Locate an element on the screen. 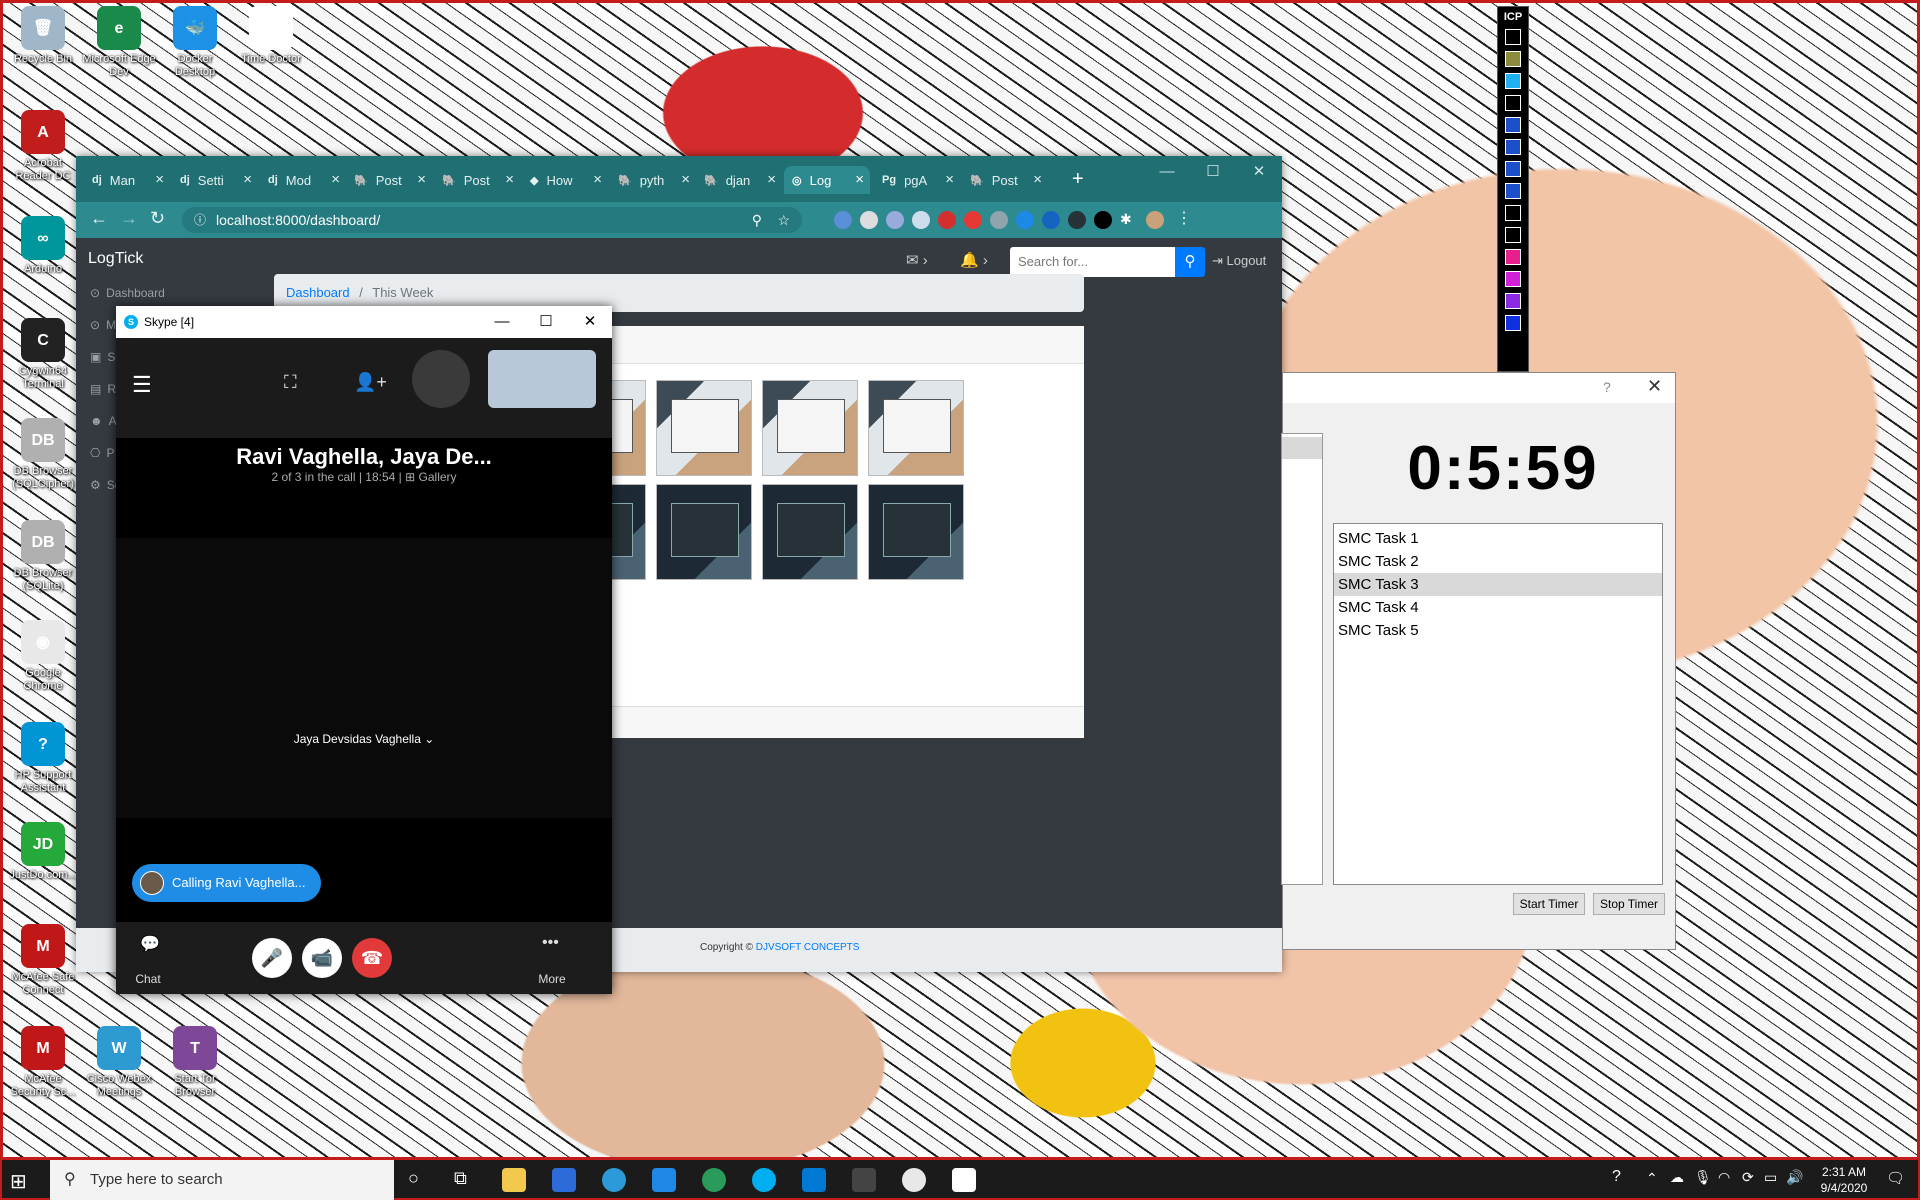 This screenshot has width=1920, height=1200. info-icon: ⓘ is located at coordinates (200, 220).